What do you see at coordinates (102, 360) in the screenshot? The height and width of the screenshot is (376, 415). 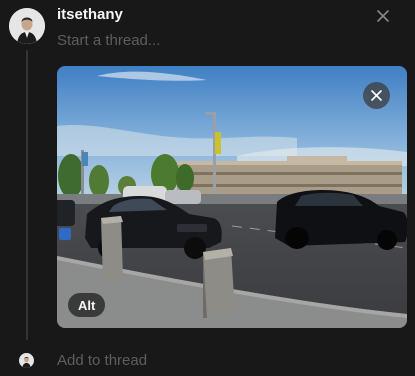 I see `add-to-thread-button: Add to thread` at bounding box center [102, 360].